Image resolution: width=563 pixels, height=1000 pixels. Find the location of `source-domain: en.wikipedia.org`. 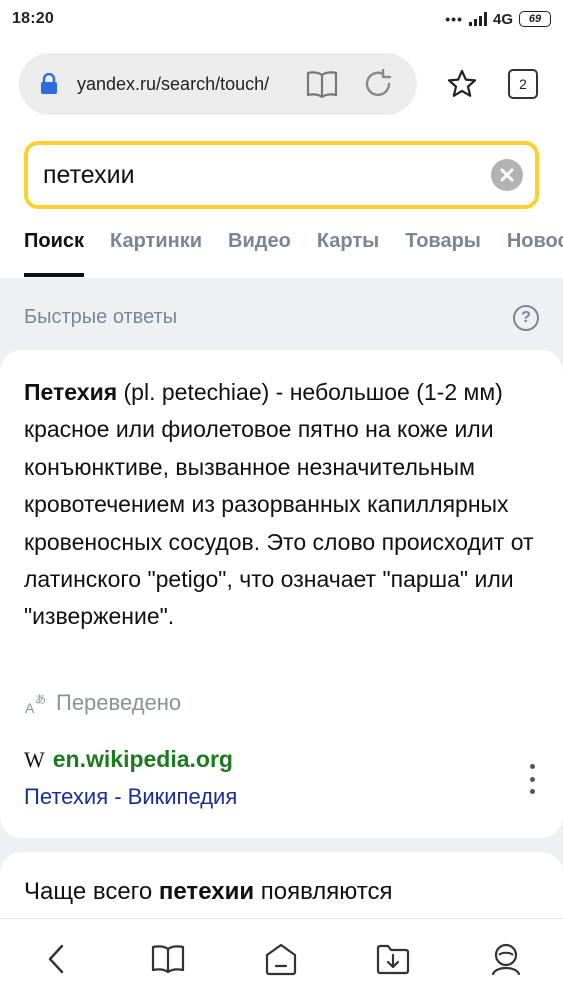

source-domain: en.wikipedia.org is located at coordinates (143, 759).